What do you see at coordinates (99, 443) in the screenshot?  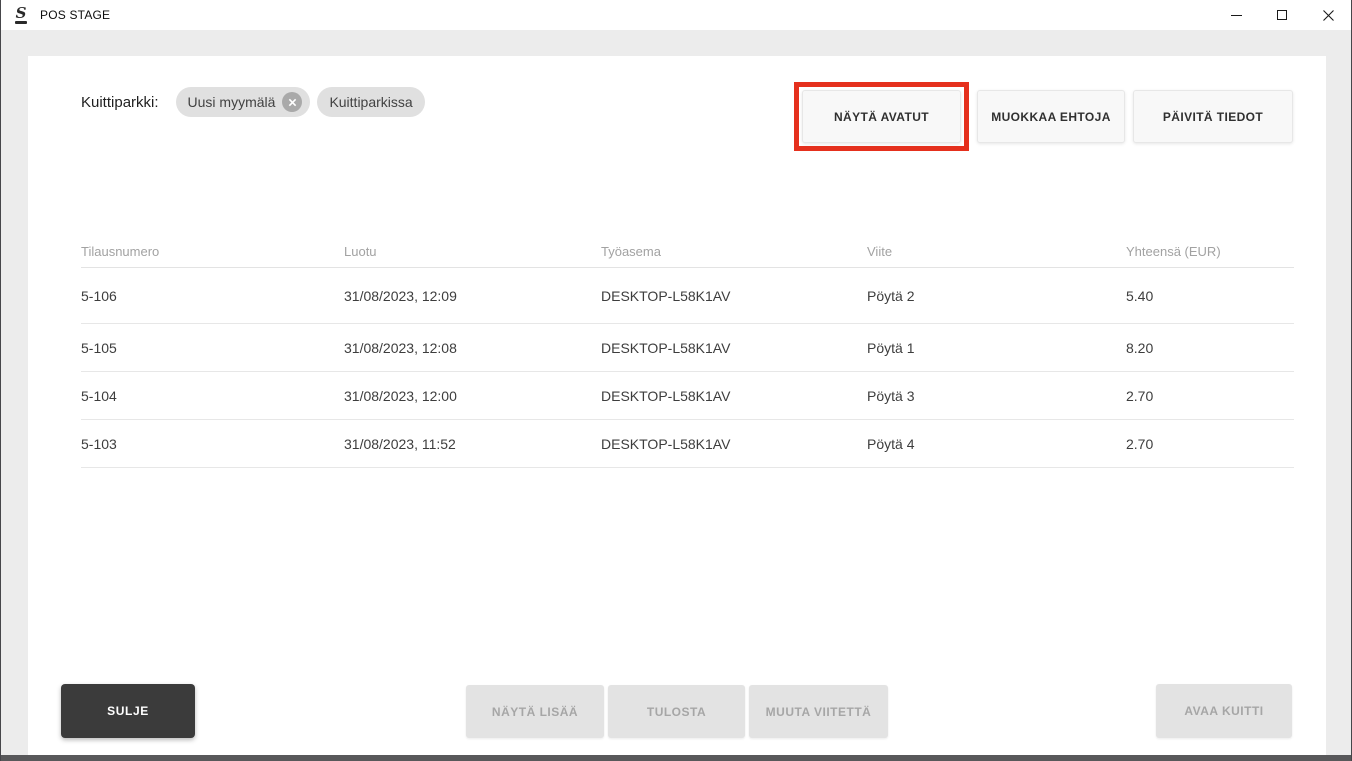 I see `order-number-cell: 5-103` at bounding box center [99, 443].